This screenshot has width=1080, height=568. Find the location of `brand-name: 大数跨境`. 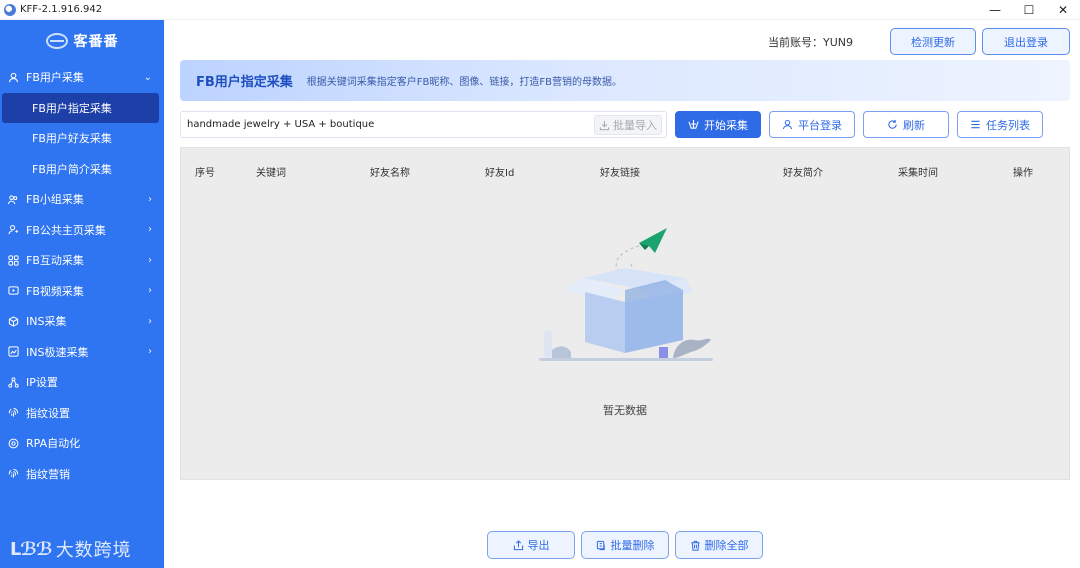

brand-name: 大数跨境 is located at coordinates (93, 550).